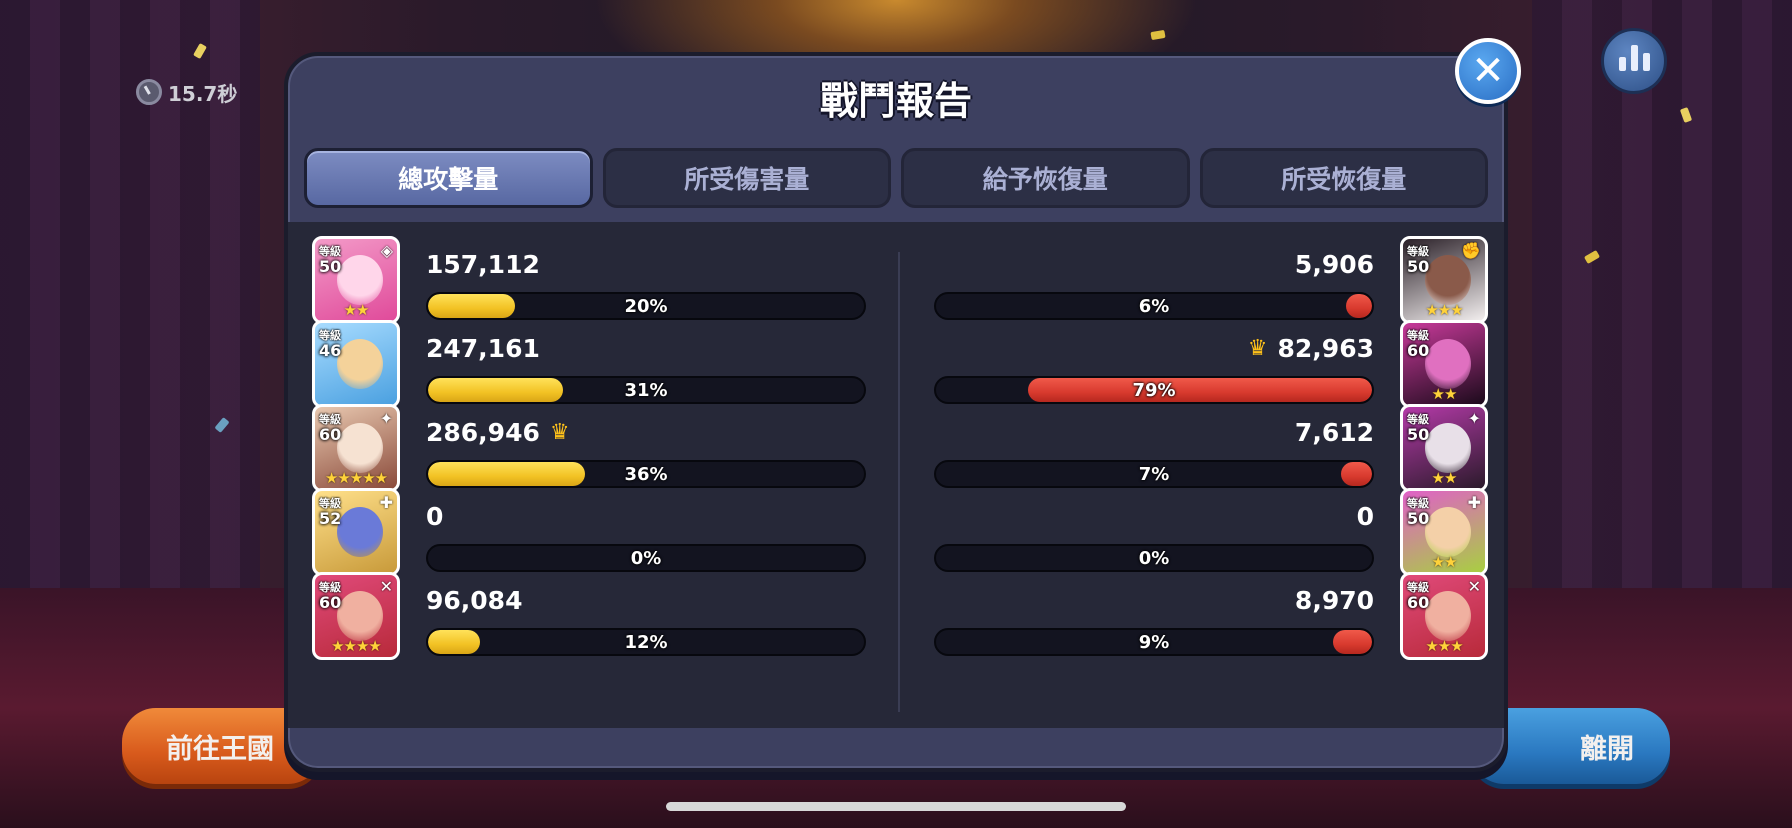 This screenshot has height=828, width=1792. What do you see at coordinates (1607, 749) in the screenshot?
I see `exit-label: 離開` at bounding box center [1607, 749].